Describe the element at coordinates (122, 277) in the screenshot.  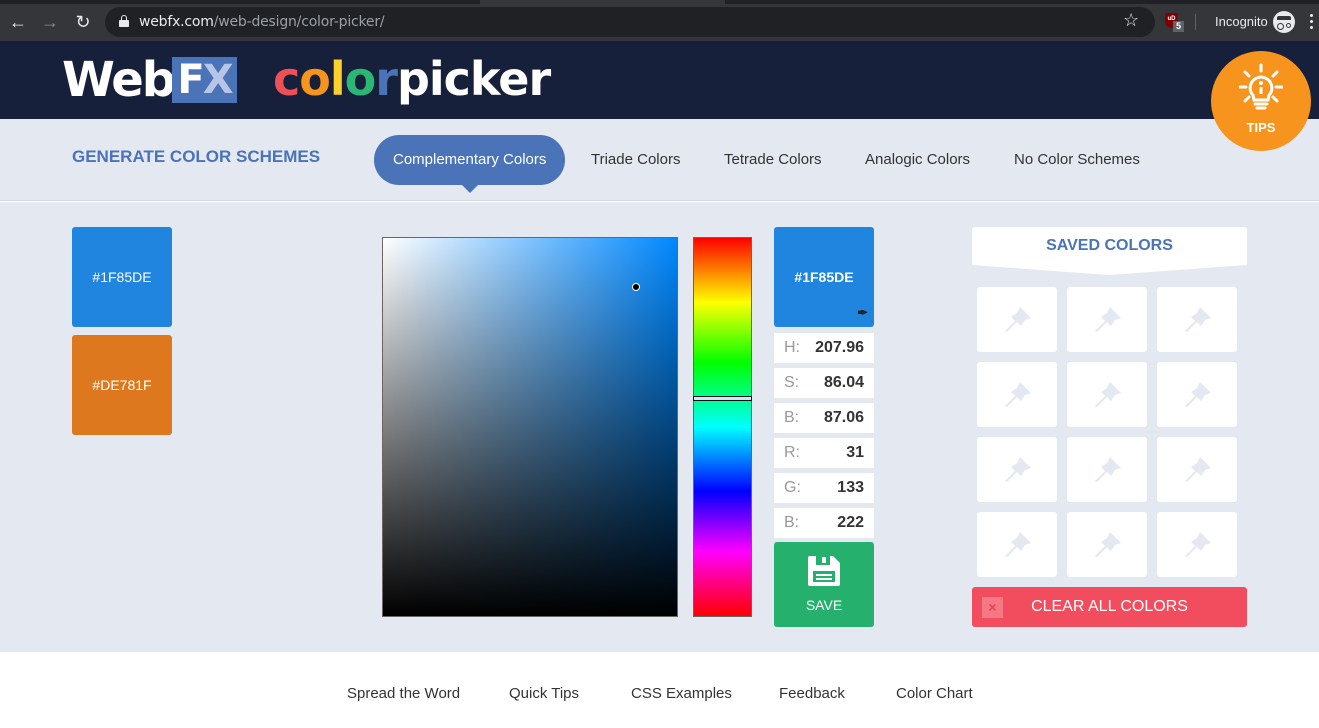
I see `scheme-swatch: #1F85DE` at that location.